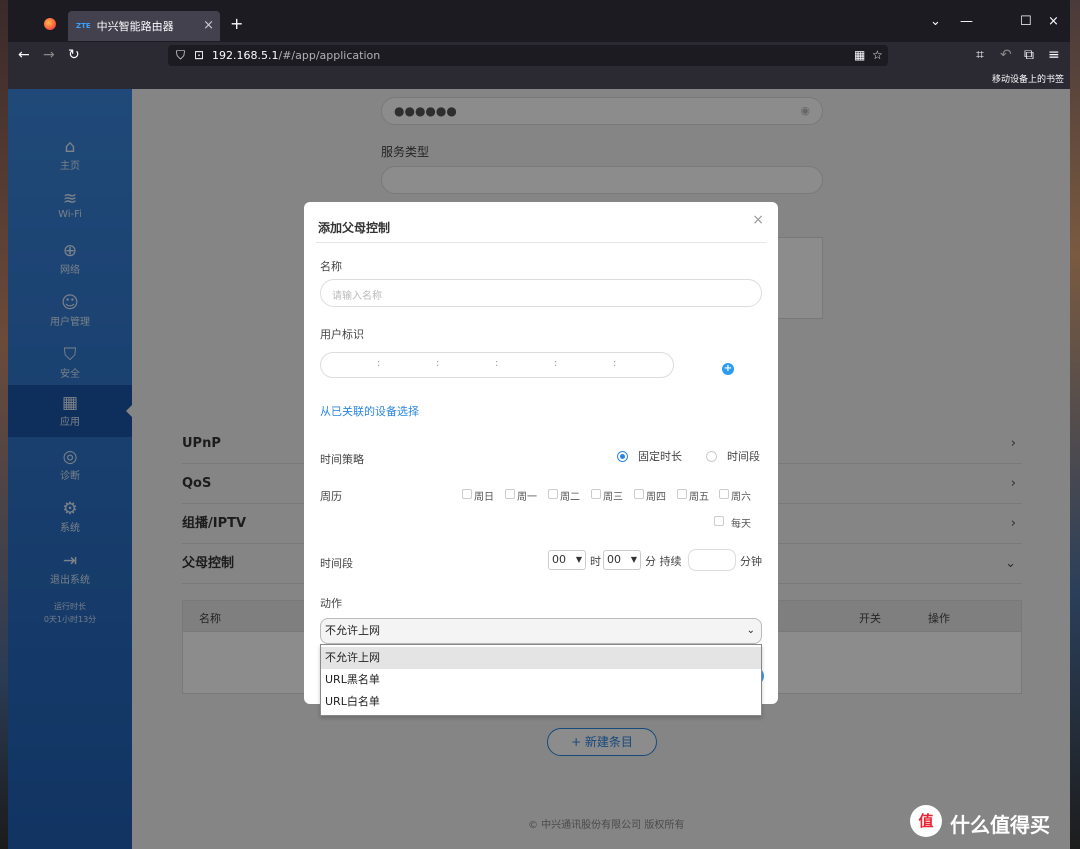 The height and width of the screenshot is (849, 1080). I want to click on action-dropdown: 不允许上网 URL黑名单 URL白名单, so click(541, 680).